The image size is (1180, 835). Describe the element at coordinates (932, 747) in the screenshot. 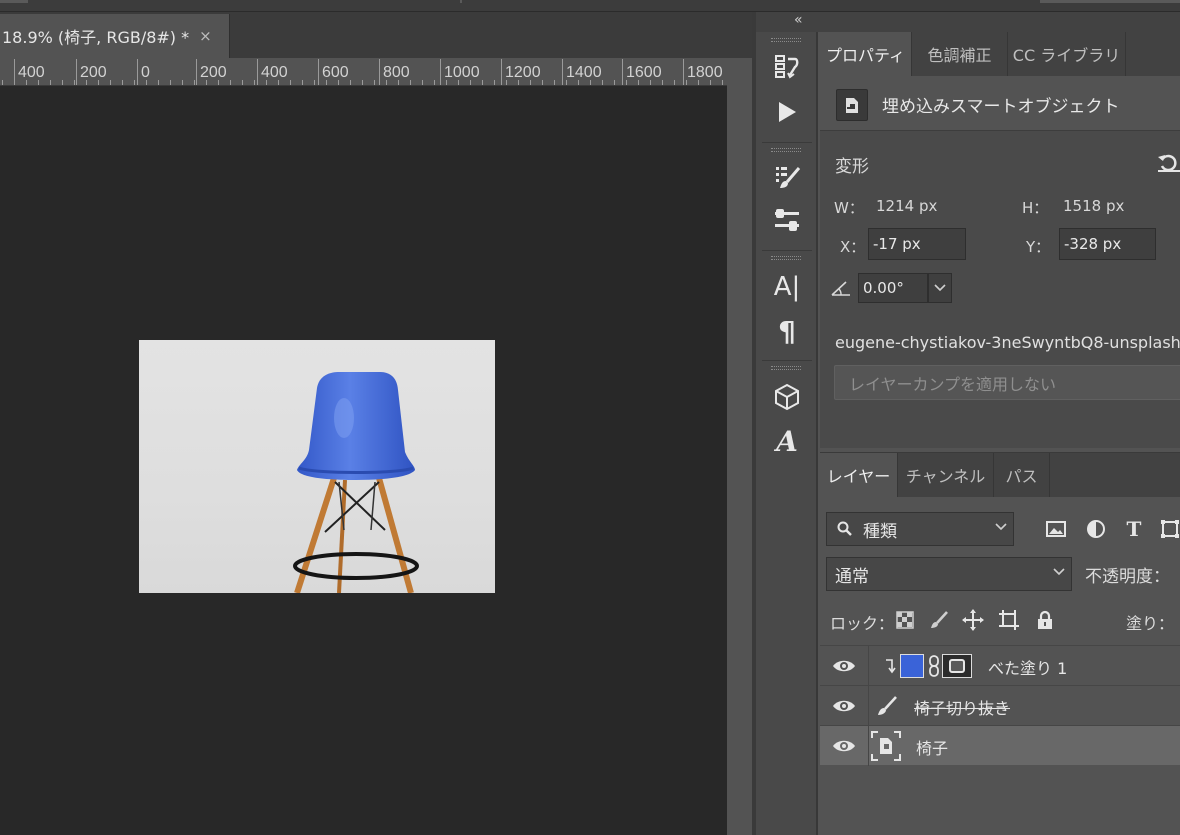

I see `layer-name: 椅子` at that location.